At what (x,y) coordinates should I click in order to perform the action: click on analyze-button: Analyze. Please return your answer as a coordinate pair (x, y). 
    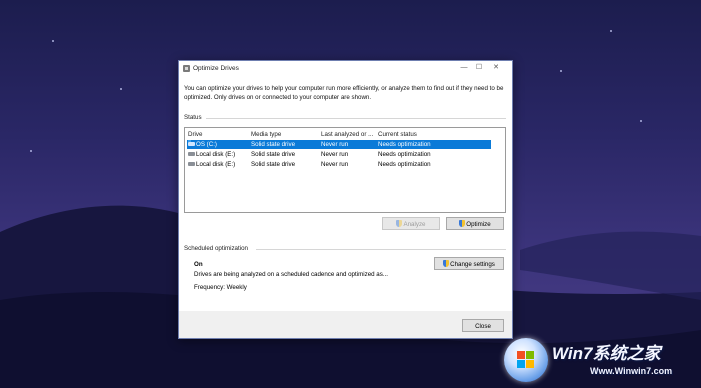
    Looking at the image, I should click on (411, 223).